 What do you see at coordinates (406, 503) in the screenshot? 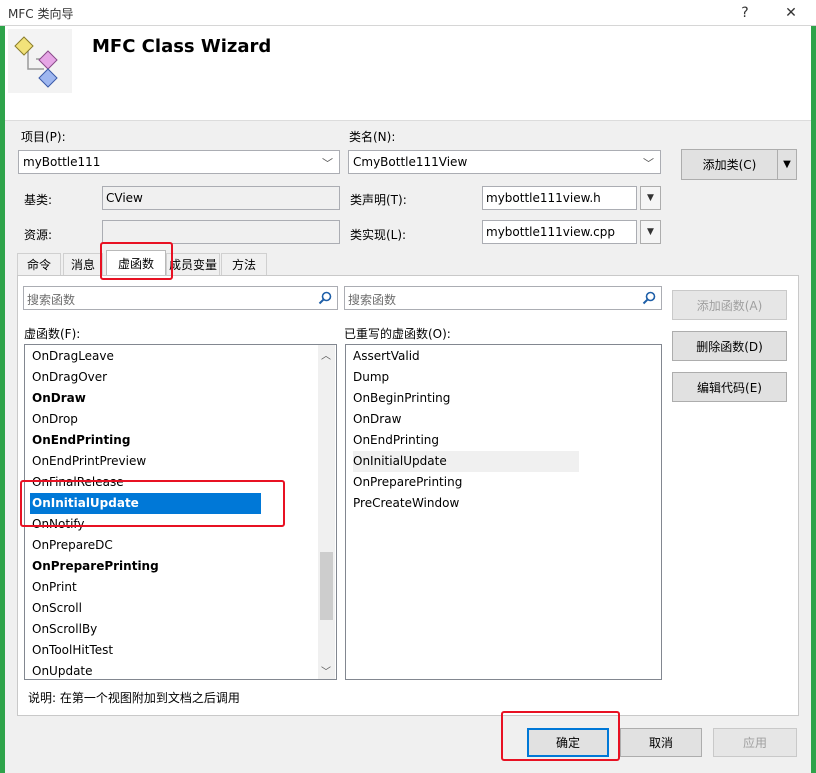
I see `list-item: PreCreateWindow` at bounding box center [406, 503].